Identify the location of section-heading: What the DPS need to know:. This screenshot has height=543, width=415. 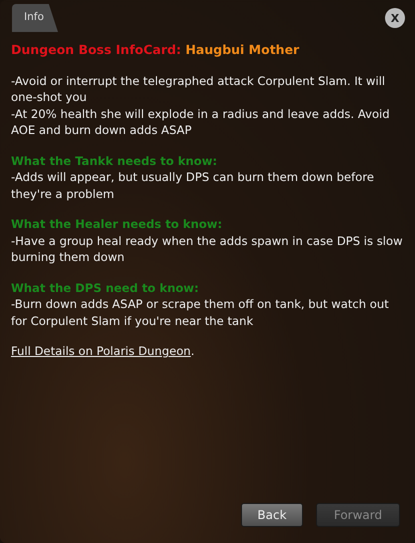
(105, 288).